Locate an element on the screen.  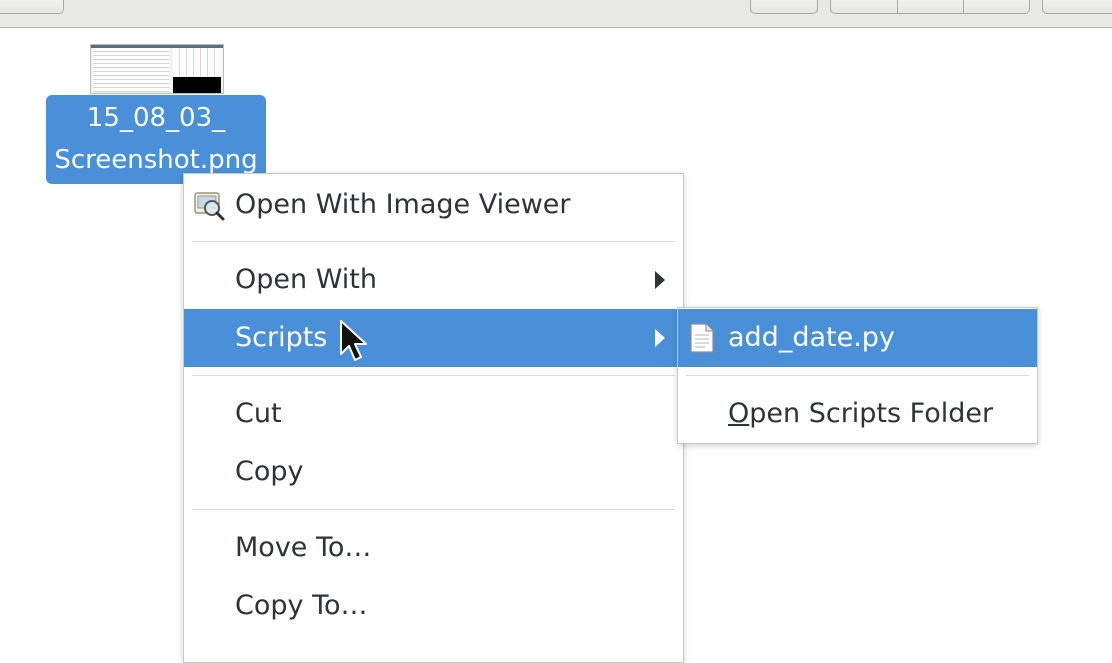
menu-item-copy: Copy is located at coordinates (433, 472).